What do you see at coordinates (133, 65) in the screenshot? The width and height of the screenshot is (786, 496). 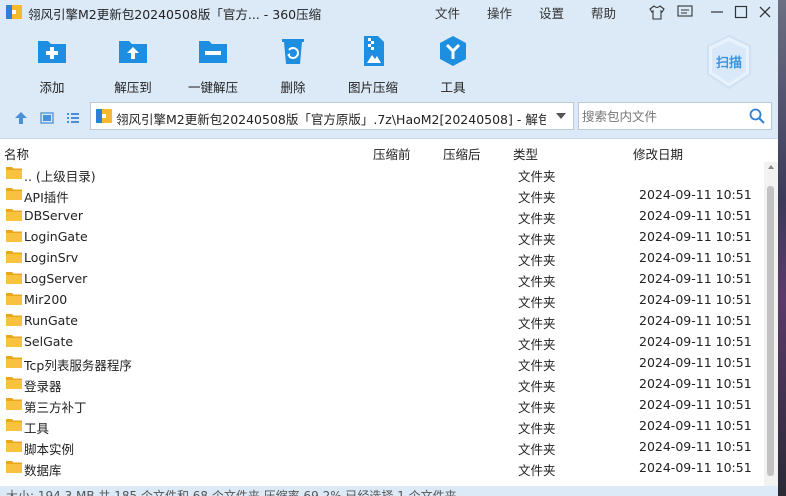 I see `extract-to-button: 解压到` at bounding box center [133, 65].